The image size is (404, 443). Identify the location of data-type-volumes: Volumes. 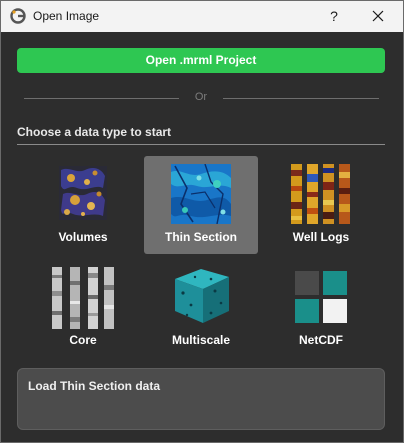
(83, 205).